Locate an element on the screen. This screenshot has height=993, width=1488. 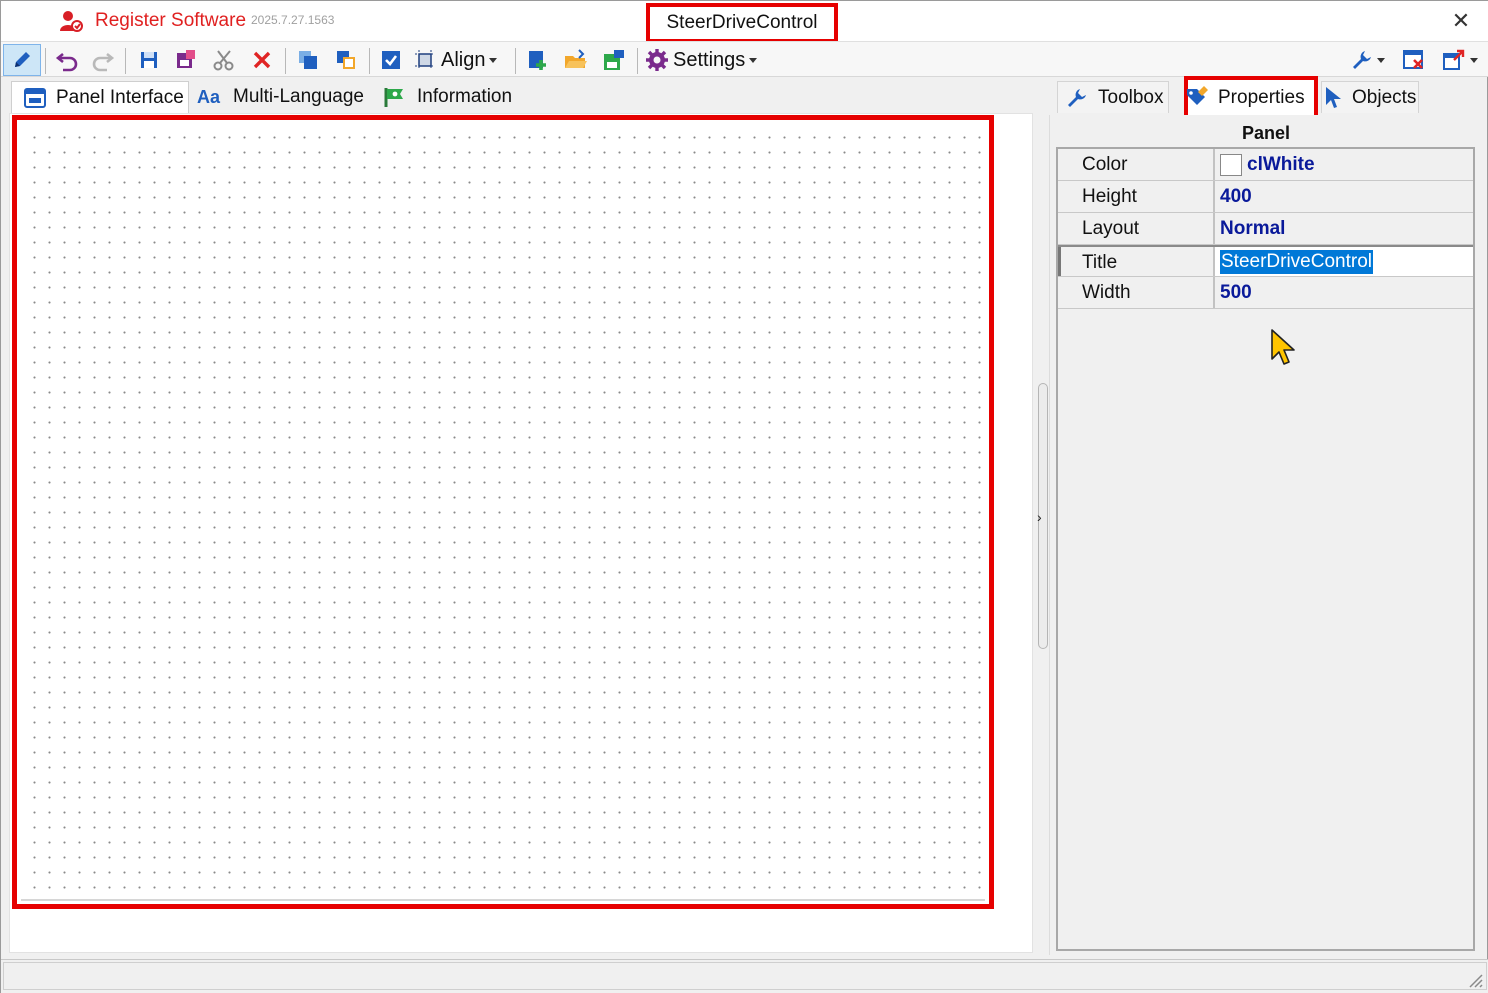
open-button is located at coordinates (576, 60).